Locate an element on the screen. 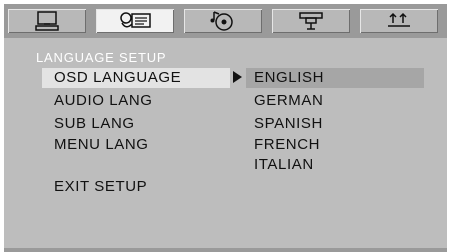 The image size is (451, 252). tab-preference is located at coordinates (399, 21).